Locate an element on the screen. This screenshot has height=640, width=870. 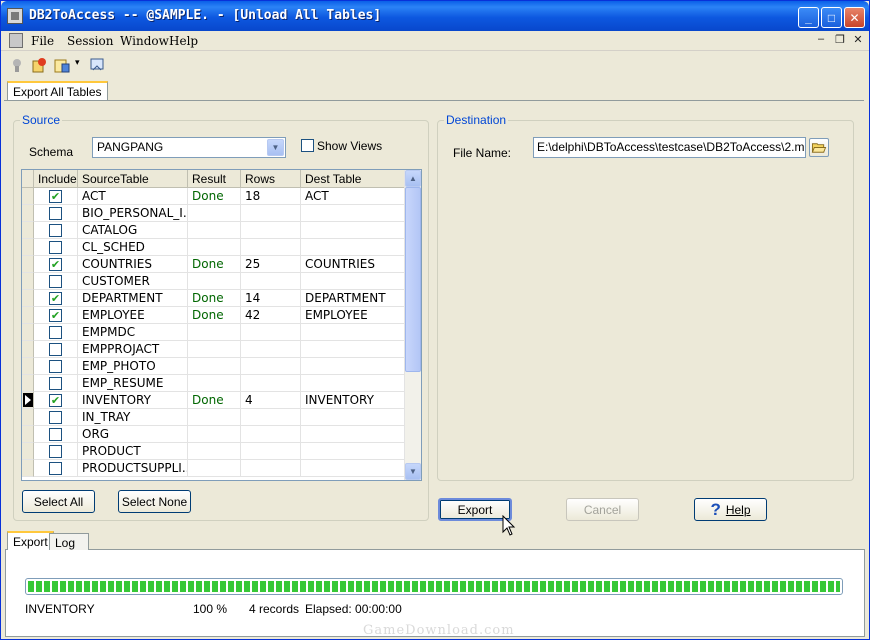
source-table-cell: EMP_PHOTO is located at coordinates (133, 366).